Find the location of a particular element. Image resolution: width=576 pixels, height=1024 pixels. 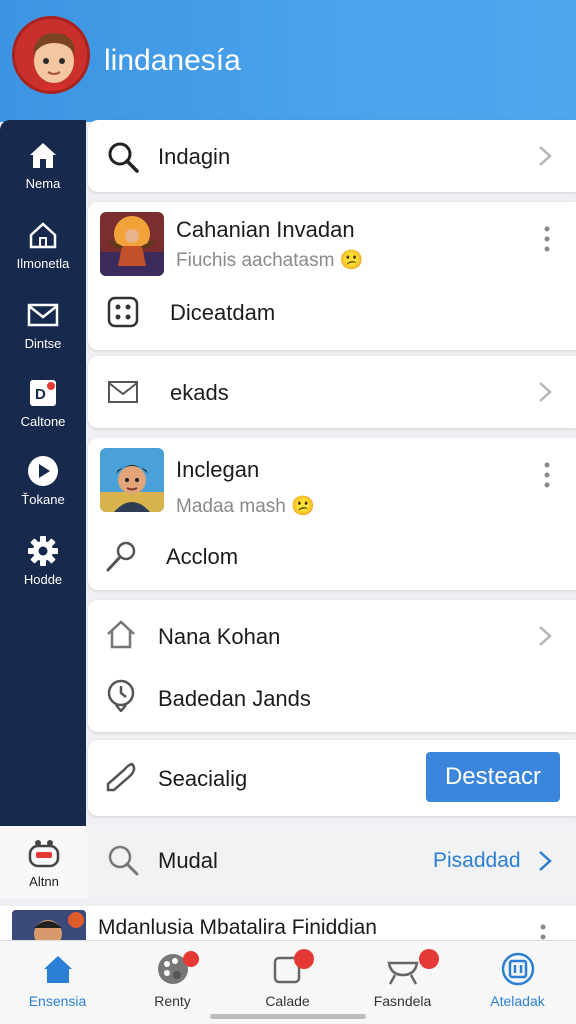

clock-pin-icon is located at coordinates (121, 695).